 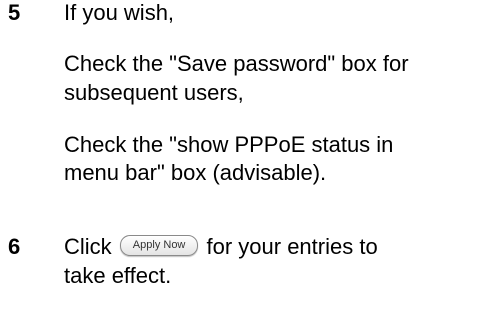 I want to click on after-button-text: for your entries to, so click(x=292, y=246).